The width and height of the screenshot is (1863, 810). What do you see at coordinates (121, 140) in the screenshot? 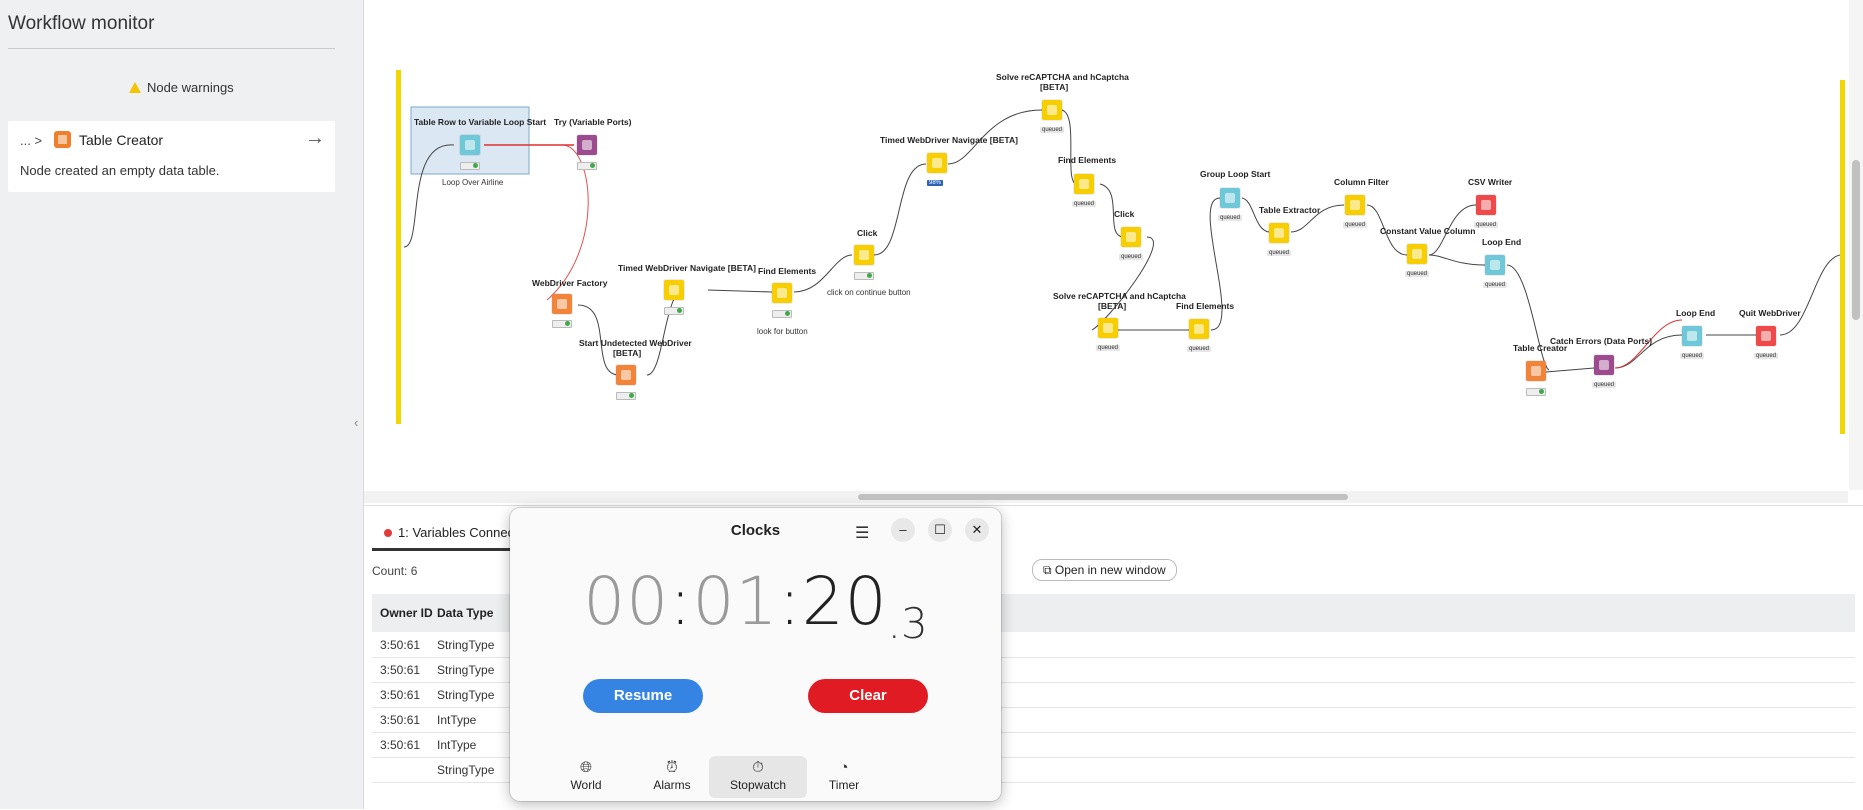
I see `node-name: Table Creator` at bounding box center [121, 140].